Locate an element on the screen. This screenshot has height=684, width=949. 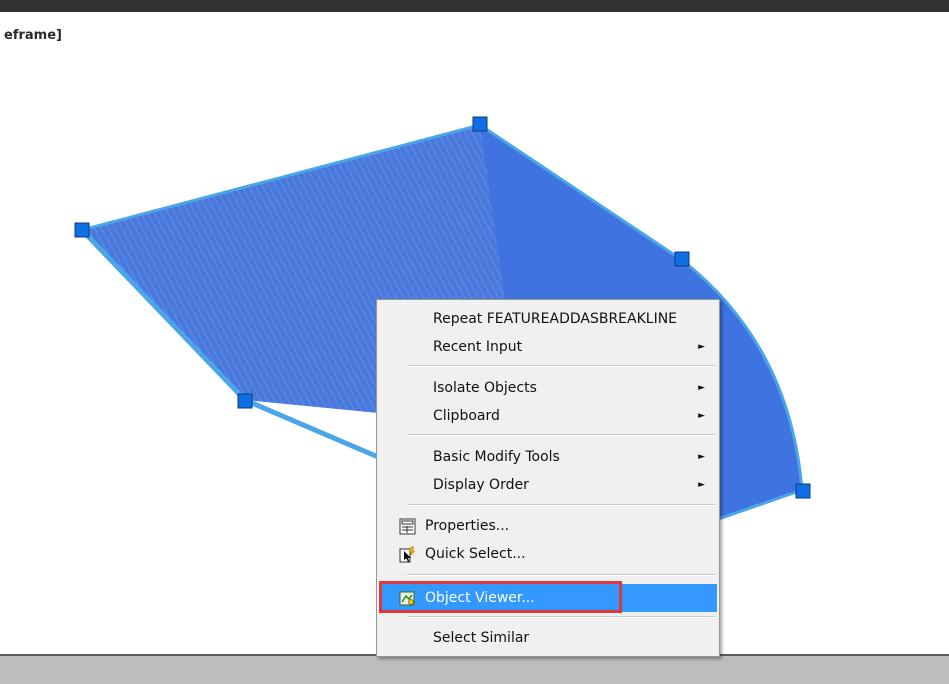
object-viewer-icon is located at coordinates (407, 598).